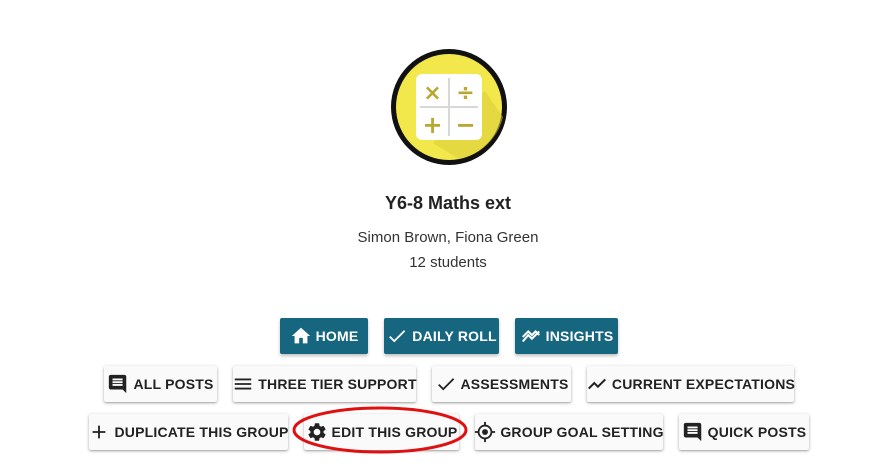 Image resolution: width=896 pixels, height=472 pixels. I want to click on home-button-label: HOME, so click(337, 336).